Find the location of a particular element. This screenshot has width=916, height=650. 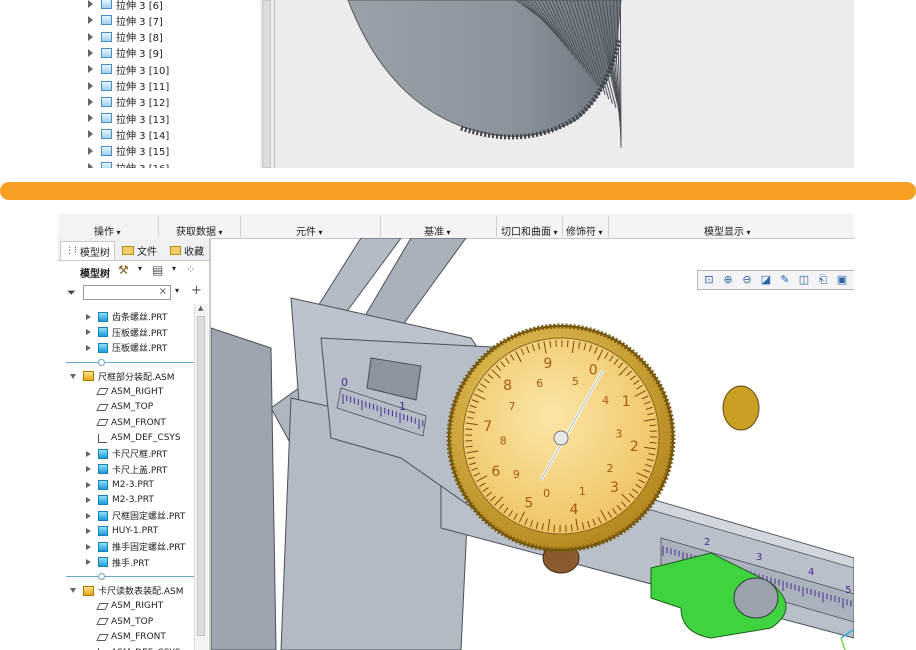

scroll-up-icon: ▲ is located at coordinates (200, 308).